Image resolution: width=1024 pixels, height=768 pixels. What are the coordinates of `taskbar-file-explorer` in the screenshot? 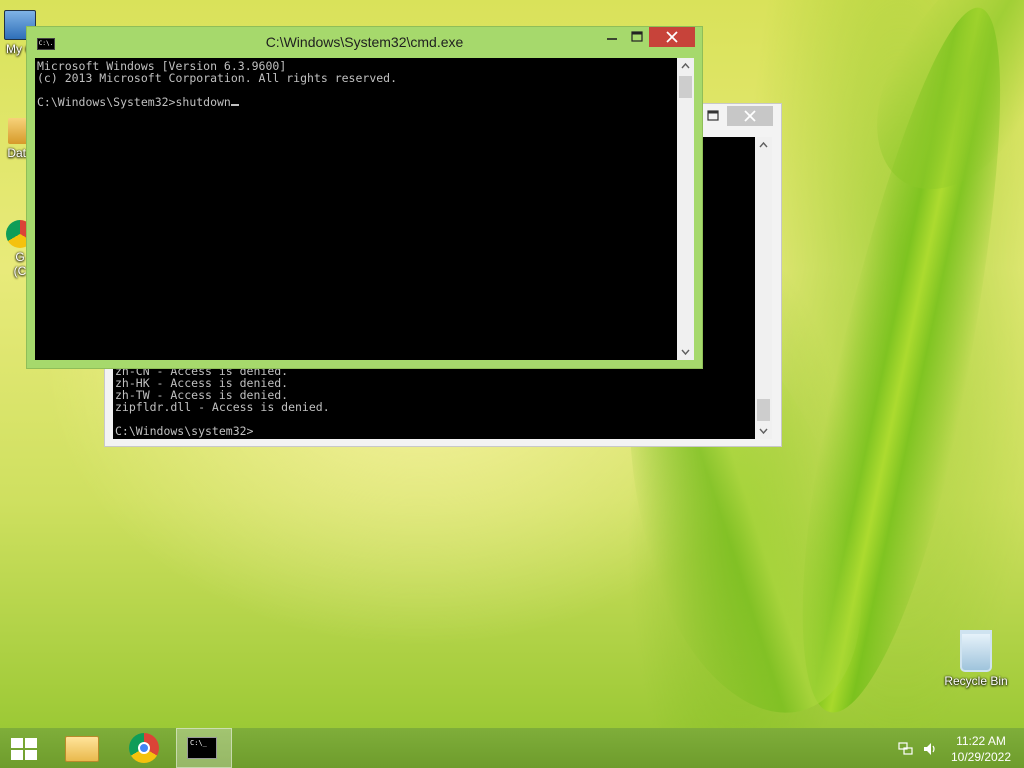 It's located at (81, 748).